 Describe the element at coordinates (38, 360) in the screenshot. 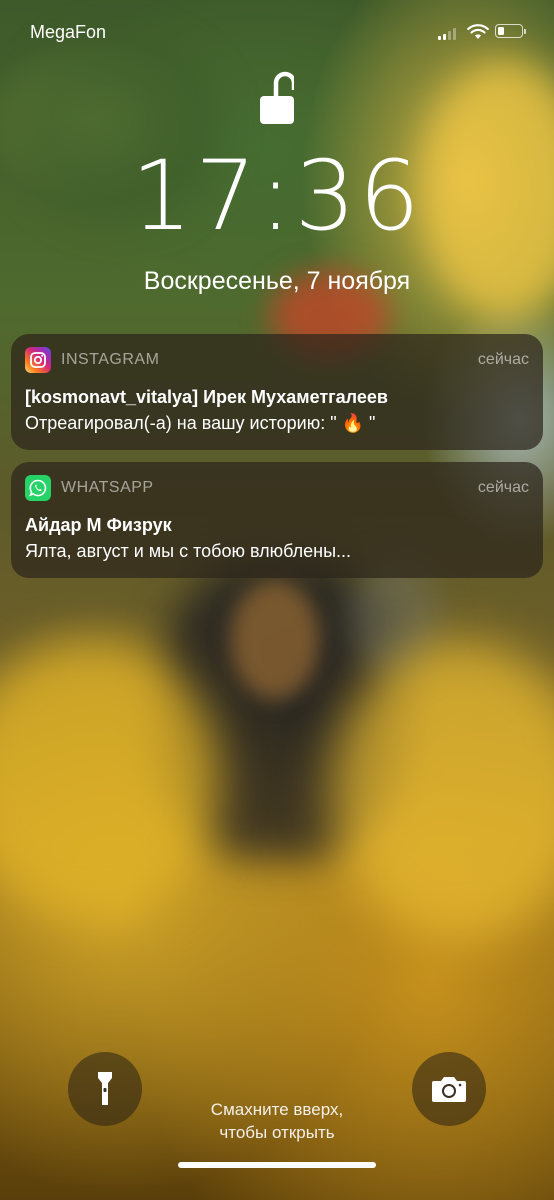

I see `instagram-icon` at that location.